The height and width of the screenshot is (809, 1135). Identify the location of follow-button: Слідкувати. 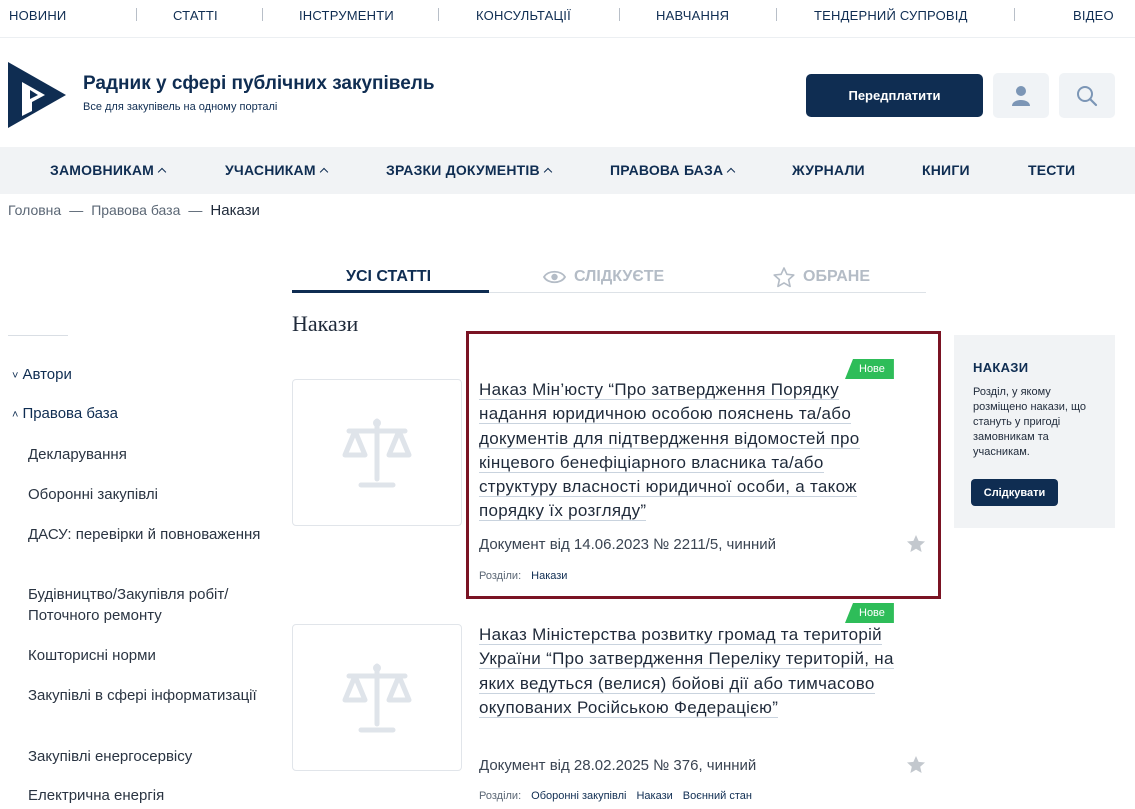
(1014, 492).